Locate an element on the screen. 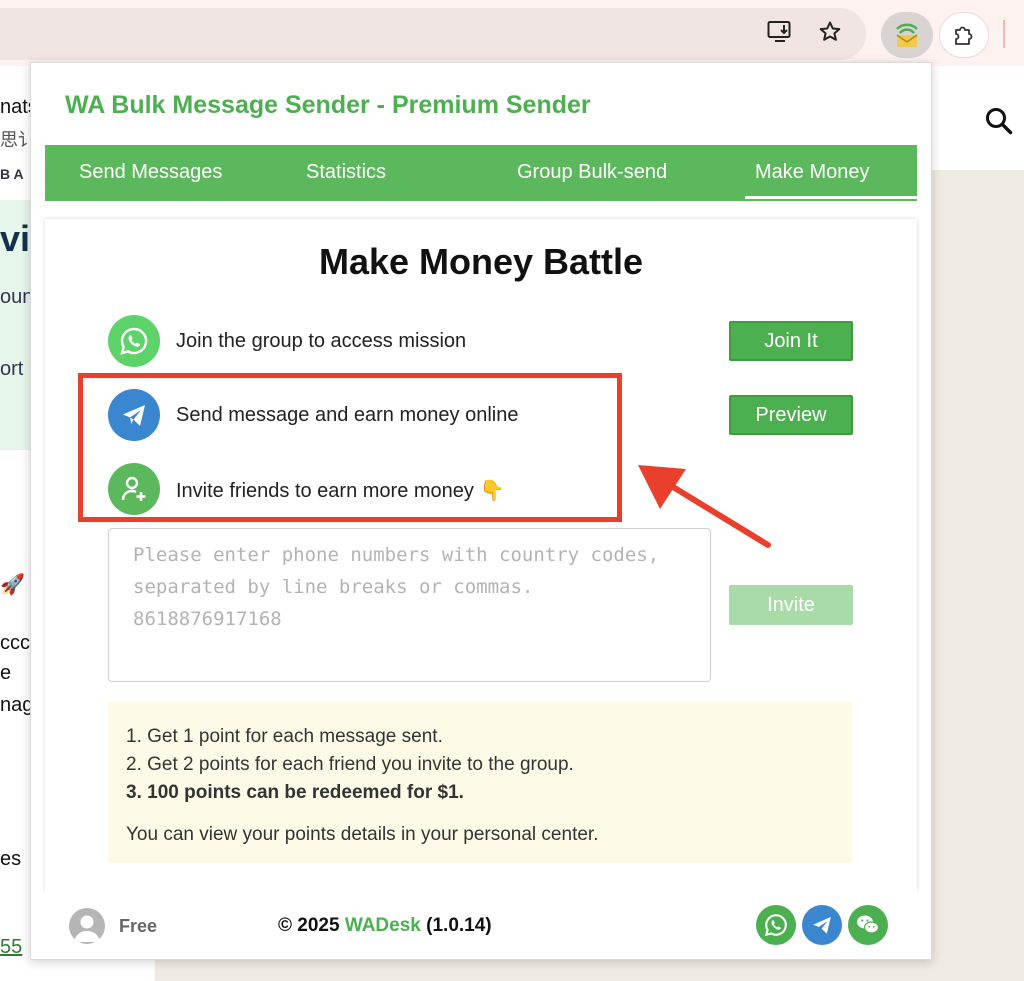 The image size is (1024, 981). background-page-left: nats 思讠 B A vi oun ort 🚀 ccc e nag es 55 is located at coordinates (15, 523).